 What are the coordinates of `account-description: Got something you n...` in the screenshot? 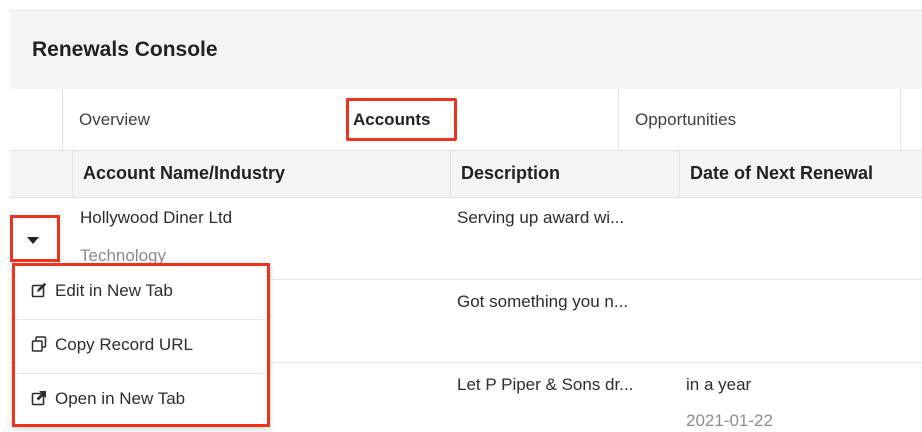 It's located at (543, 301).